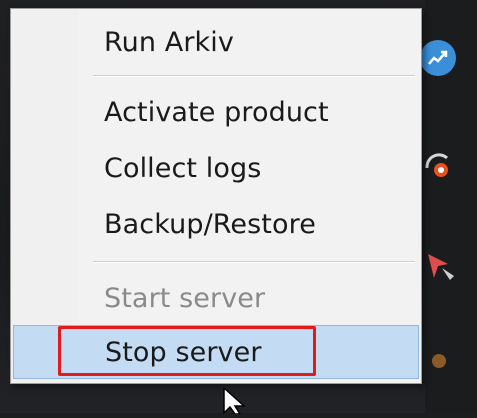 This screenshot has width=477, height=418. I want to click on menu-item-backup-restore: Backup/Restore, so click(216, 224).